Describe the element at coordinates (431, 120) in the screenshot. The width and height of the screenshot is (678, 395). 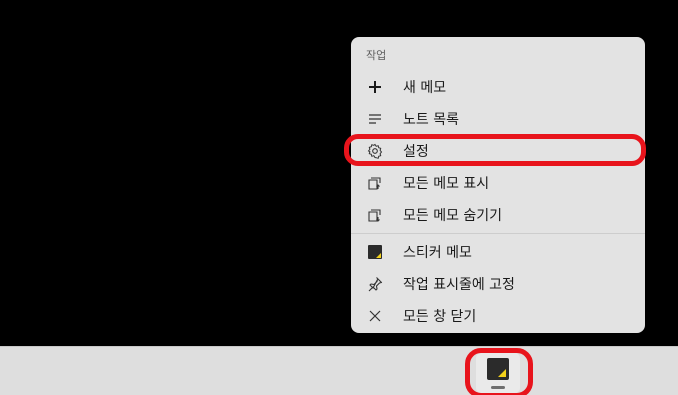
I see `menu-item-label: 노트 목록` at that location.